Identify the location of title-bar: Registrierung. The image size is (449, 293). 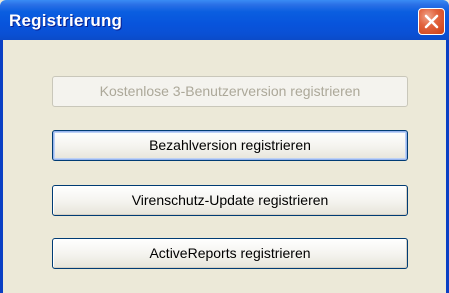
(224, 20).